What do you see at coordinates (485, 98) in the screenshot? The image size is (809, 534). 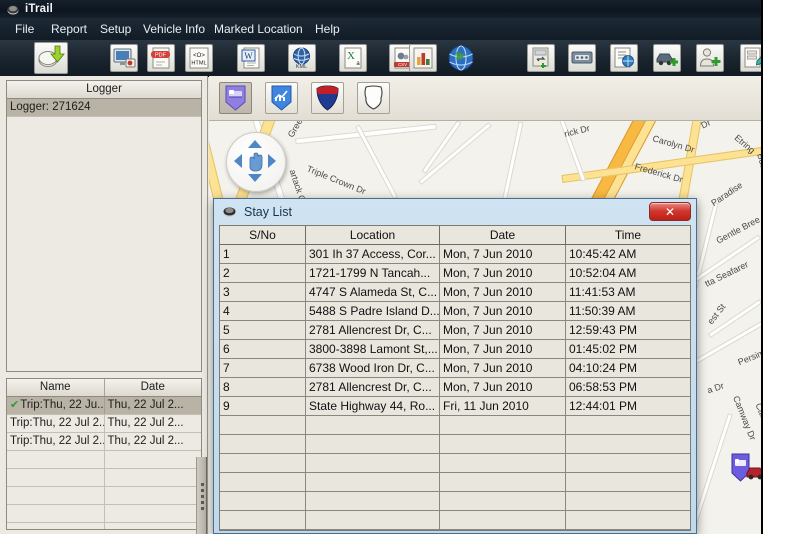 I see `map-toolbar` at bounding box center [485, 98].